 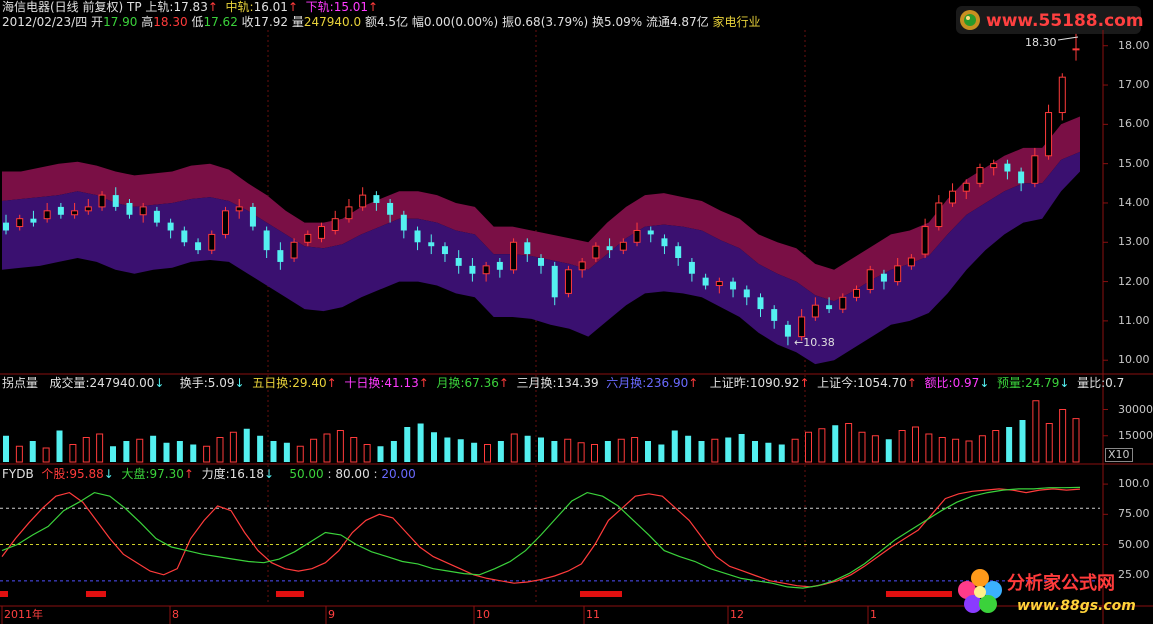 I want to click on price-axis-label: 10.00, so click(x=1134, y=360).